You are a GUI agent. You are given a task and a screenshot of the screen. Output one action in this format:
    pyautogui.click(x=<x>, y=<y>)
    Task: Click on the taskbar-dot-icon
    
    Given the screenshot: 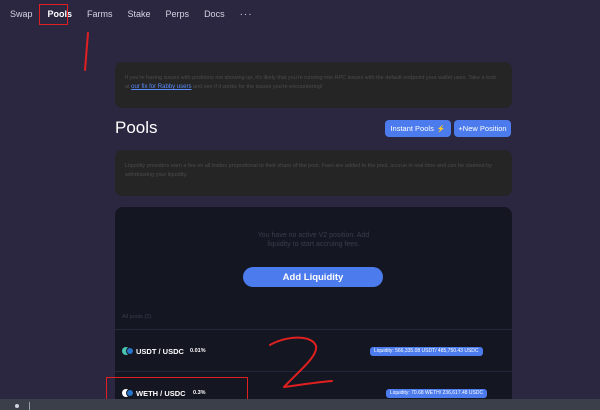 What is the action you would take?
    pyautogui.click(x=17, y=406)
    